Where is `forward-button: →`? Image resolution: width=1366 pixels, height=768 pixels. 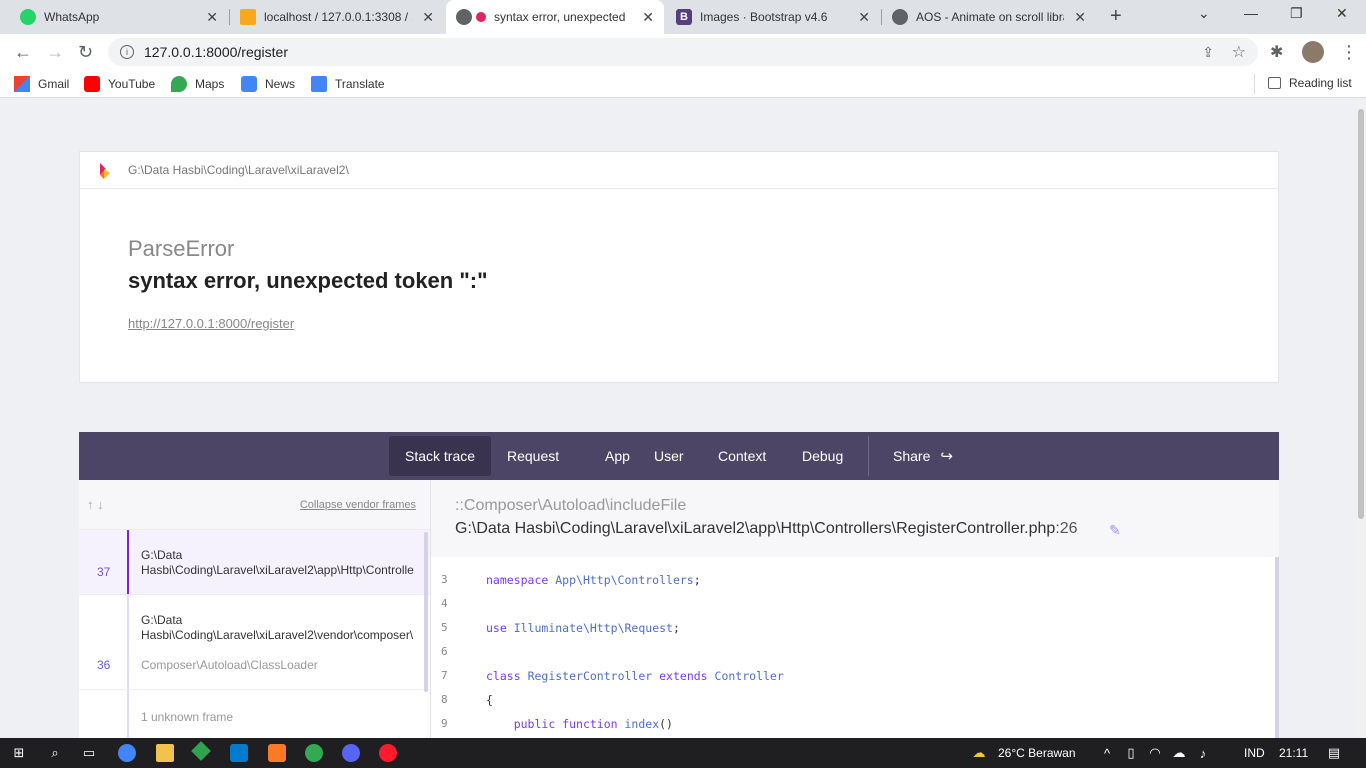 forward-button: → is located at coordinates (55, 52).